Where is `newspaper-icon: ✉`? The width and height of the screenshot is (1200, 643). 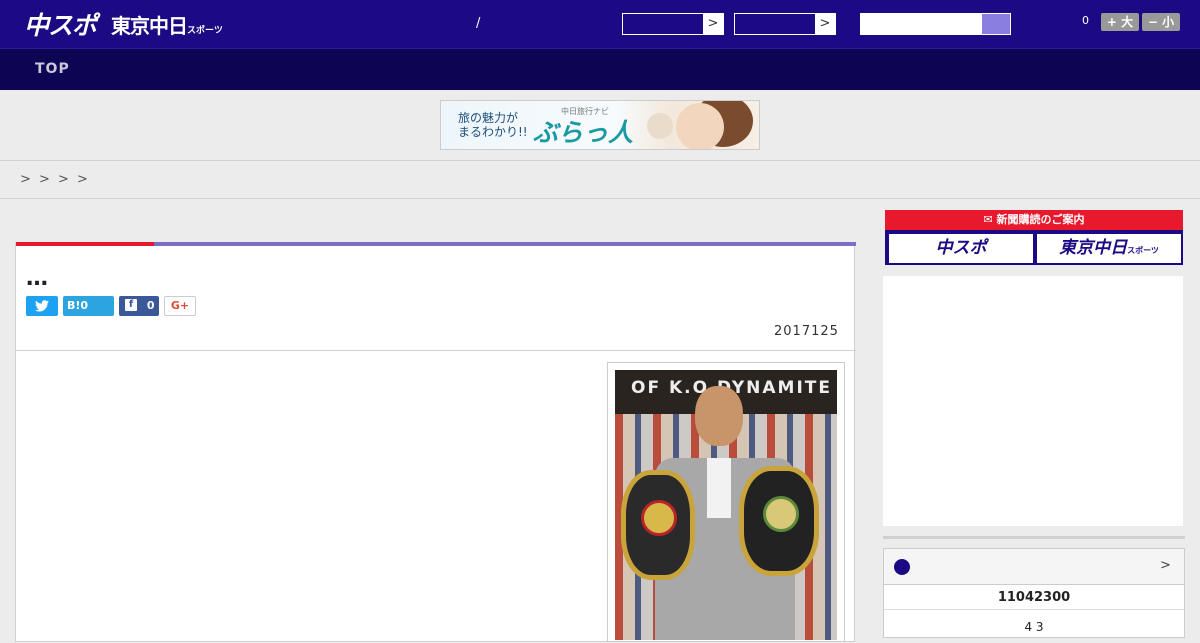 newspaper-icon: ✉ is located at coordinates (988, 219).